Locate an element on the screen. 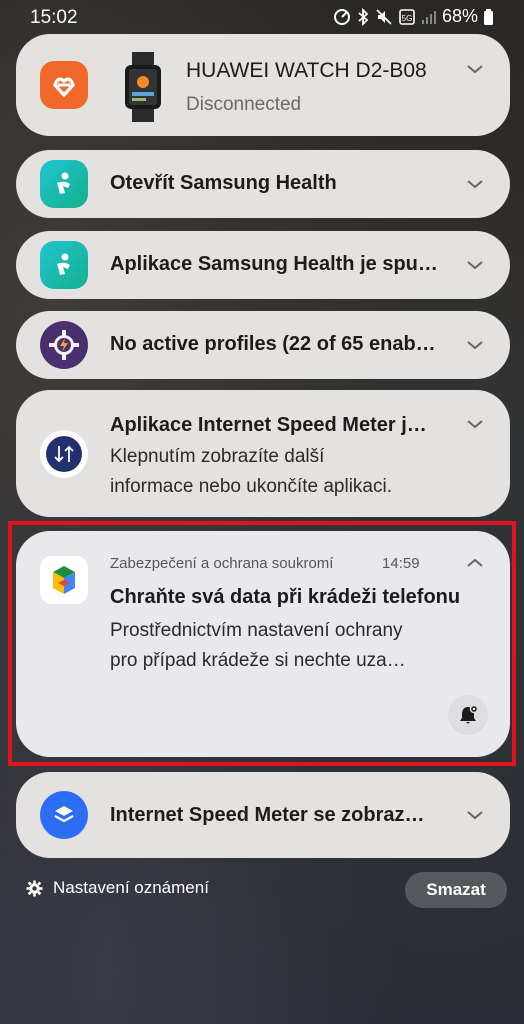  notification-body-line2: informace nebo ukončíte aplikaci. is located at coordinates (251, 486).